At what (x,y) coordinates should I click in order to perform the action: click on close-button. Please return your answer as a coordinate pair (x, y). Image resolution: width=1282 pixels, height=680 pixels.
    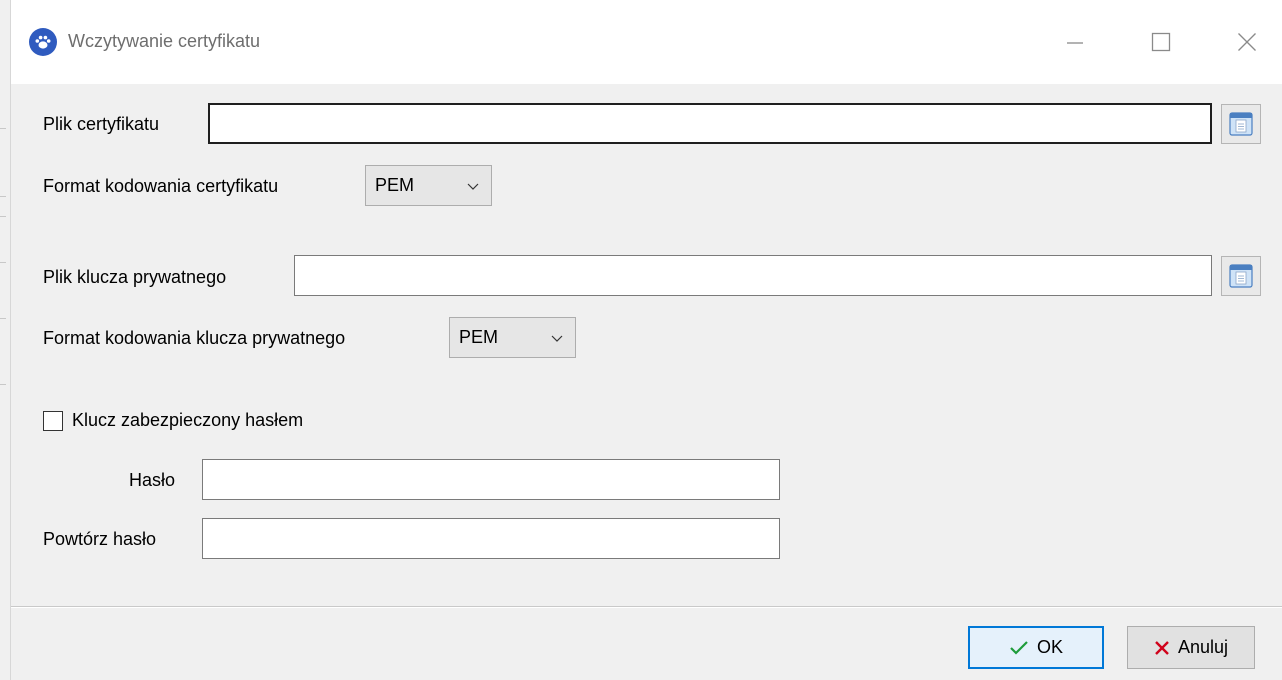
    Looking at the image, I should click on (1247, 42).